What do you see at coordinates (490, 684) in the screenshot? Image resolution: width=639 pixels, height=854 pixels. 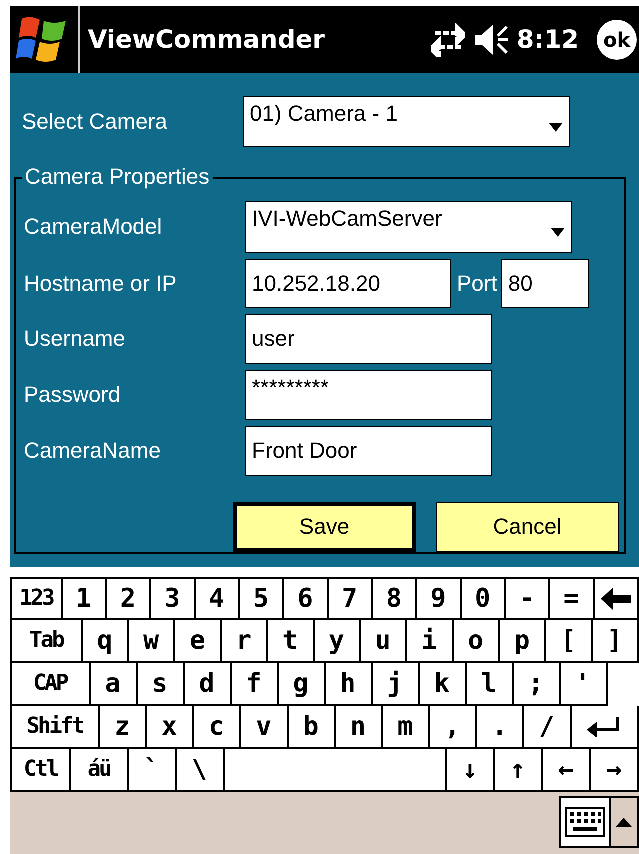 I see `keyboard-key: l` at bounding box center [490, 684].